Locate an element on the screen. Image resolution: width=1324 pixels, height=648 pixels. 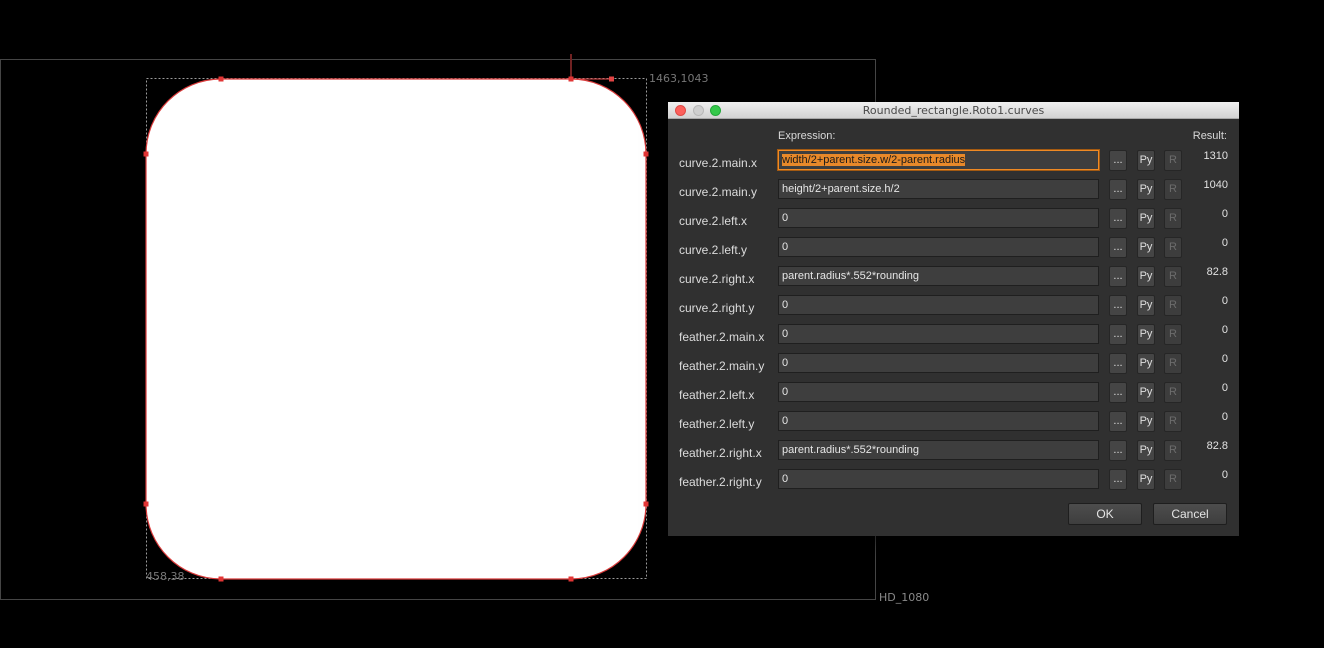
expression-input: height/2+parent.size.h/2 is located at coordinates (938, 189).